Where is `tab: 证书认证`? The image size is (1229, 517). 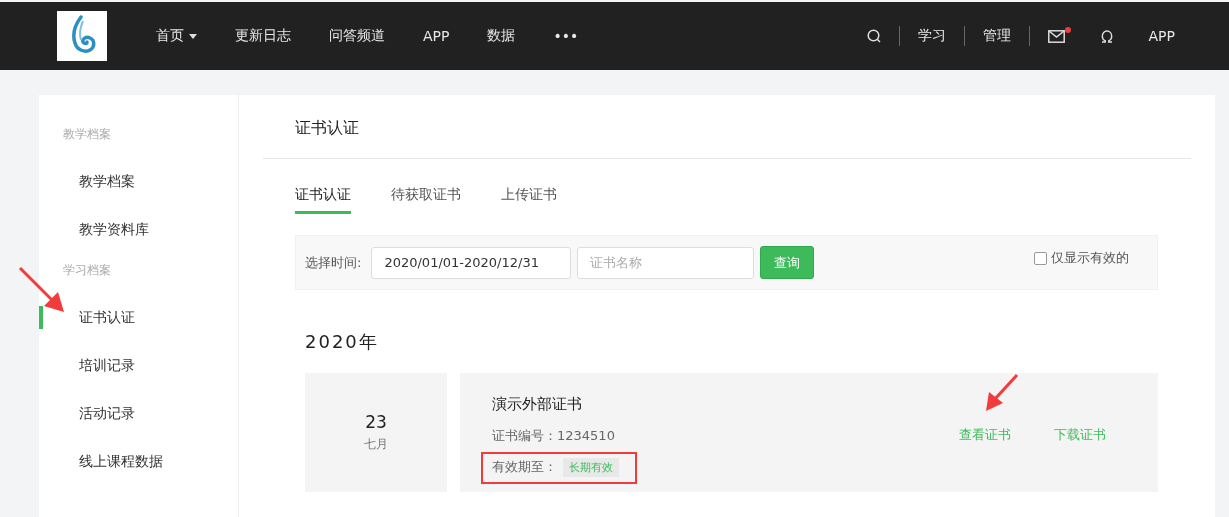 tab: 证书认证 is located at coordinates (323, 199).